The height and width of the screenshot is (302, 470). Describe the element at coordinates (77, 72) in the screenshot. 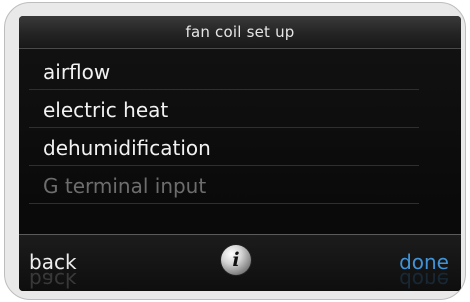

I see `menu-item-label: airflow` at that location.